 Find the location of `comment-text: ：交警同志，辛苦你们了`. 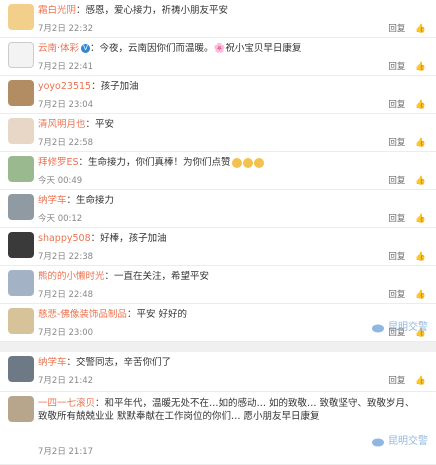

comment-text: ：交警同志，辛苦你们了 is located at coordinates (119, 362).